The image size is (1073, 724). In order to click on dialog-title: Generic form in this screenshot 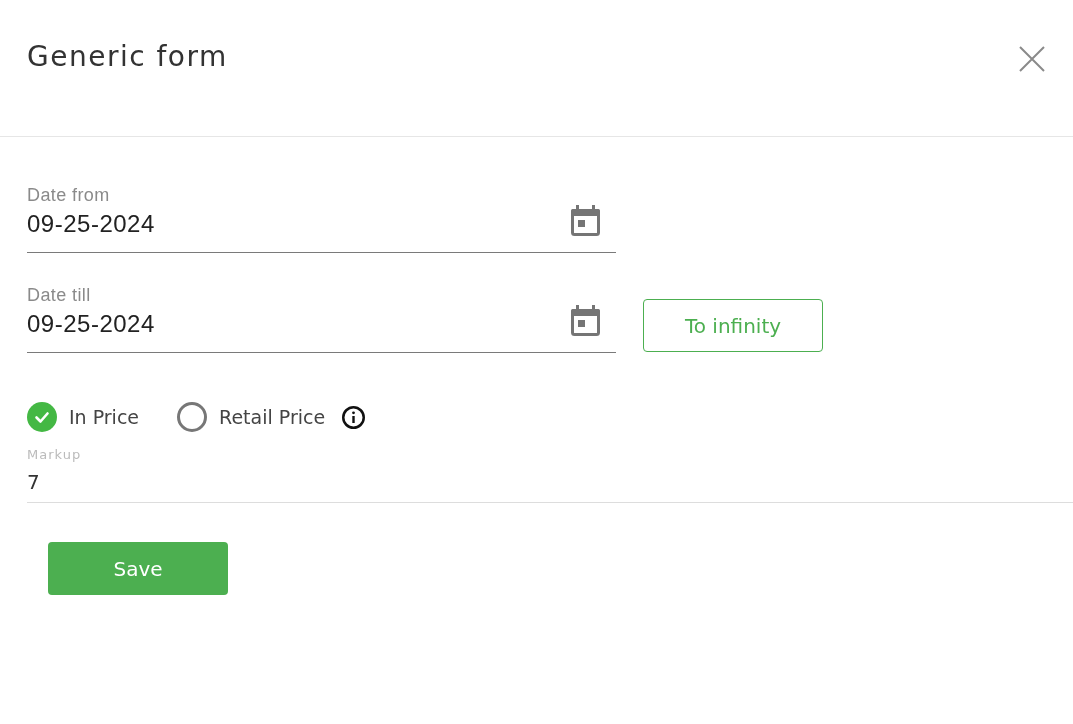, I will do `click(127, 57)`.